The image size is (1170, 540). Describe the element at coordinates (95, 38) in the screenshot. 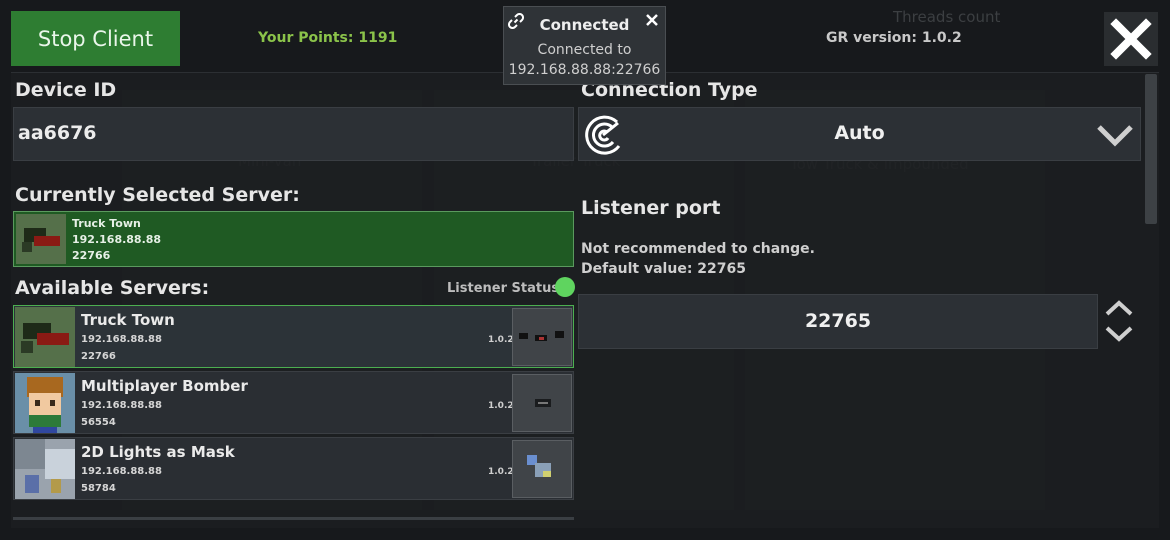

I see `stop-client-button: Stop Client` at that location.